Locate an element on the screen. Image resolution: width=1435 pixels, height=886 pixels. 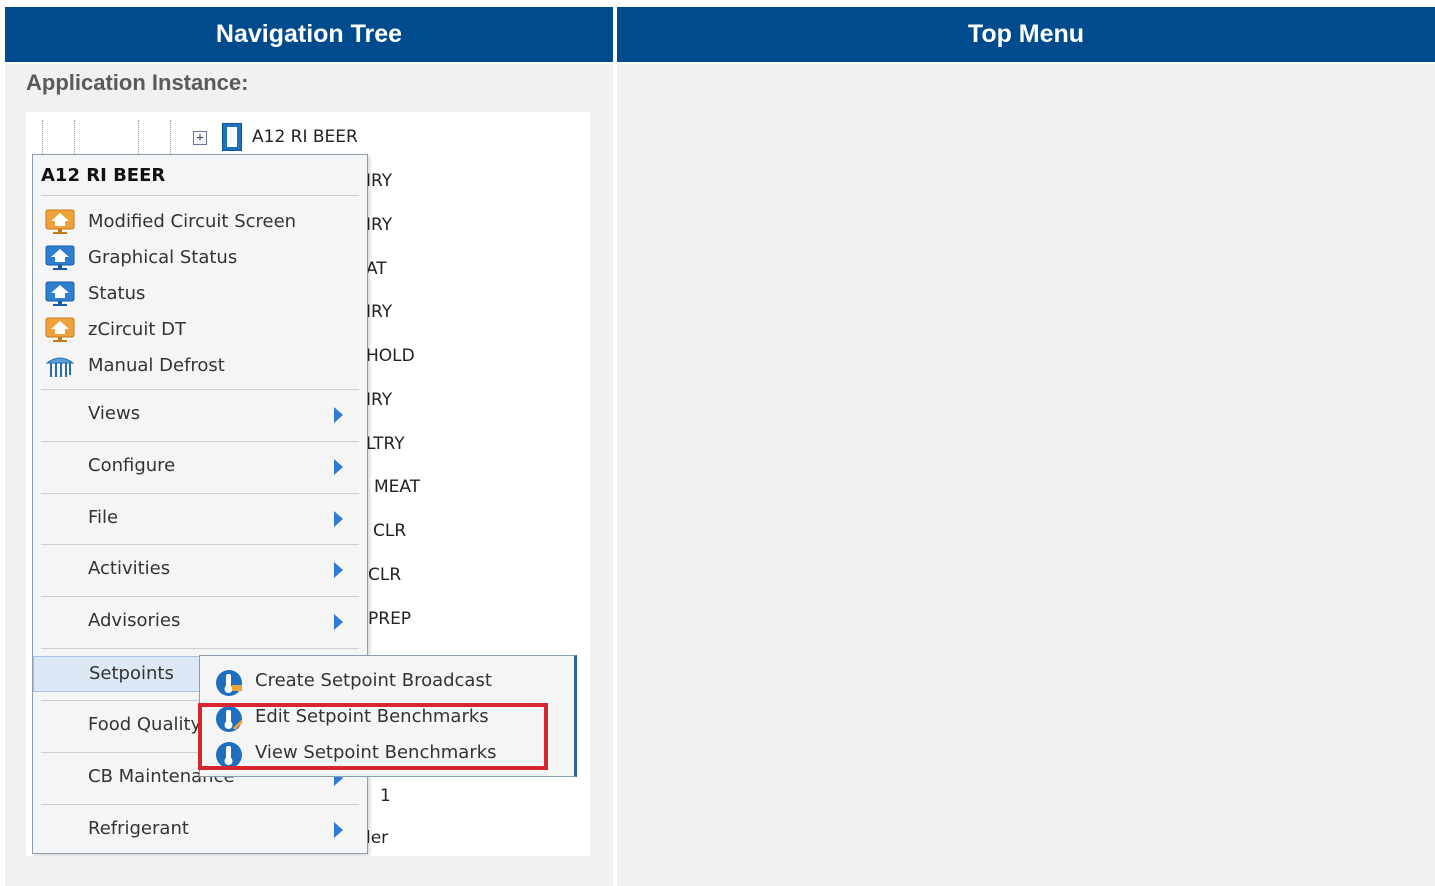
submenu-item-label: Create Setpoint Broadcast is located at coordinates (373, 680).